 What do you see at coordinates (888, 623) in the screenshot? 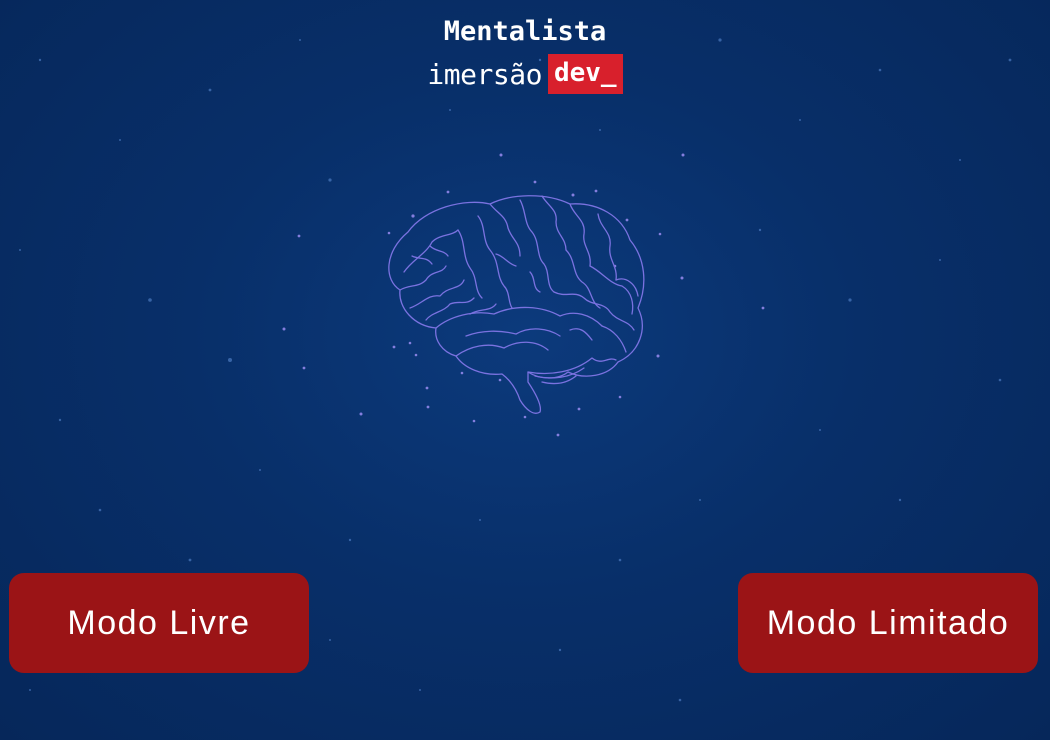
I see `limited-mode-button: Modo Limitado` at bounding box center [888, 623].